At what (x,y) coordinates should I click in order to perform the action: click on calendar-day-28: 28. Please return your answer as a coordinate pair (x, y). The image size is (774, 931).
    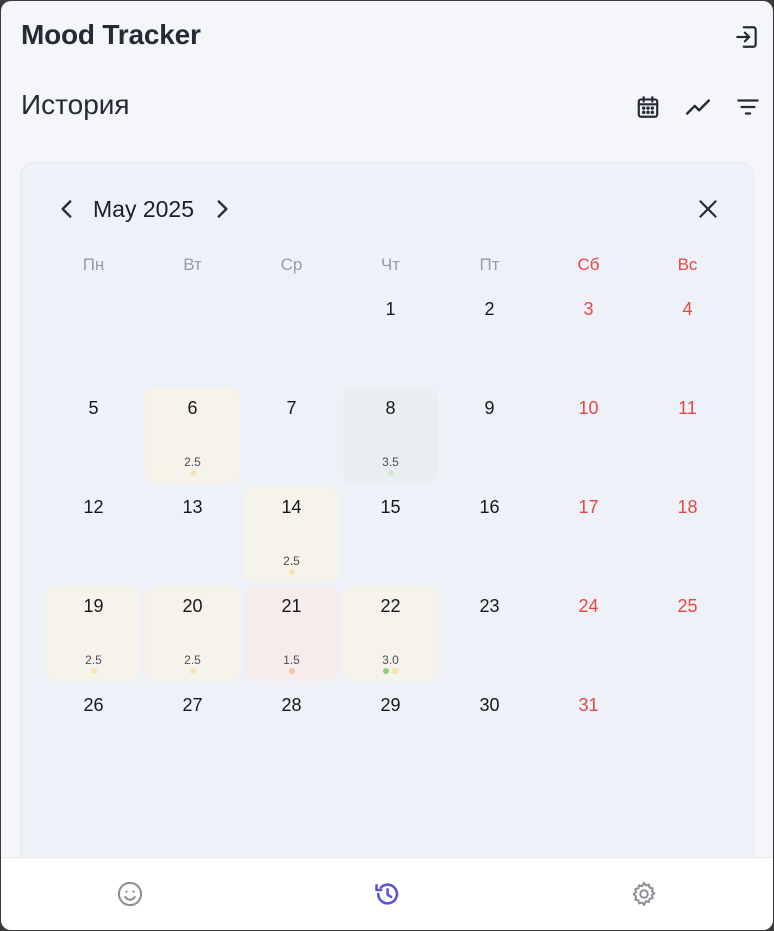
    Looking at the image, I should click on (291, 732).